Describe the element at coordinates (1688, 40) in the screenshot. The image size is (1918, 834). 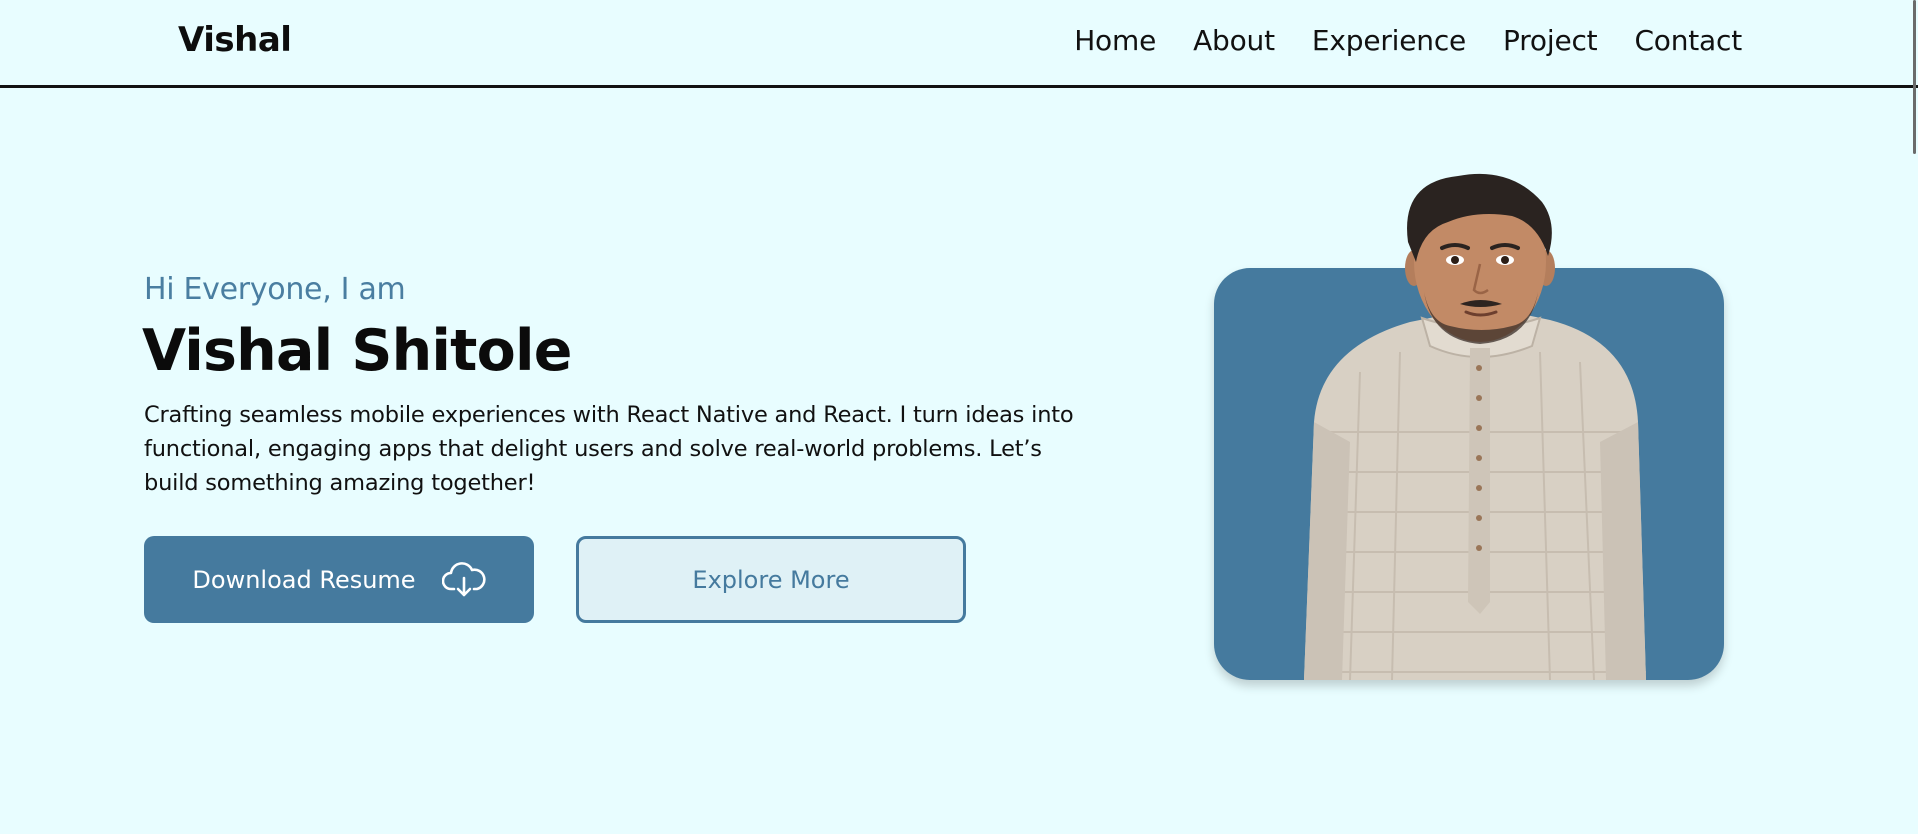
I see `nav-contact: Contact` at that location.